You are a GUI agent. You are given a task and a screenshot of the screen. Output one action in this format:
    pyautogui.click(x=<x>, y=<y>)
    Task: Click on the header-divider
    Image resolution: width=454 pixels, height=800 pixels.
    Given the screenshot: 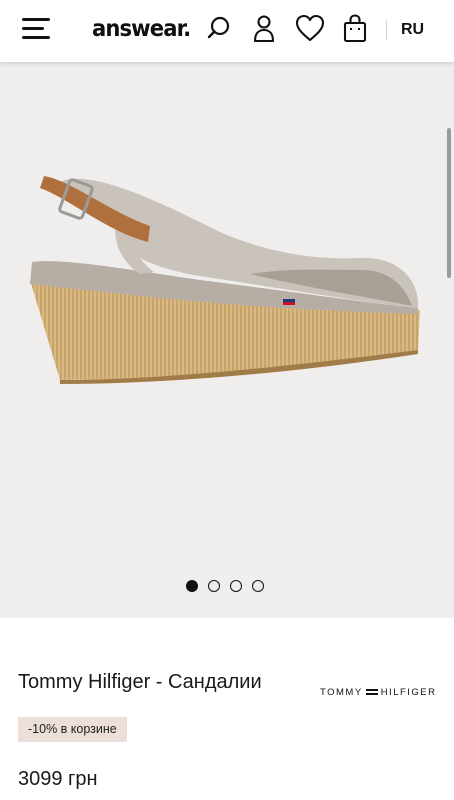 What is the action you would take?
    pyautogui.click(x=386, y=30)
    